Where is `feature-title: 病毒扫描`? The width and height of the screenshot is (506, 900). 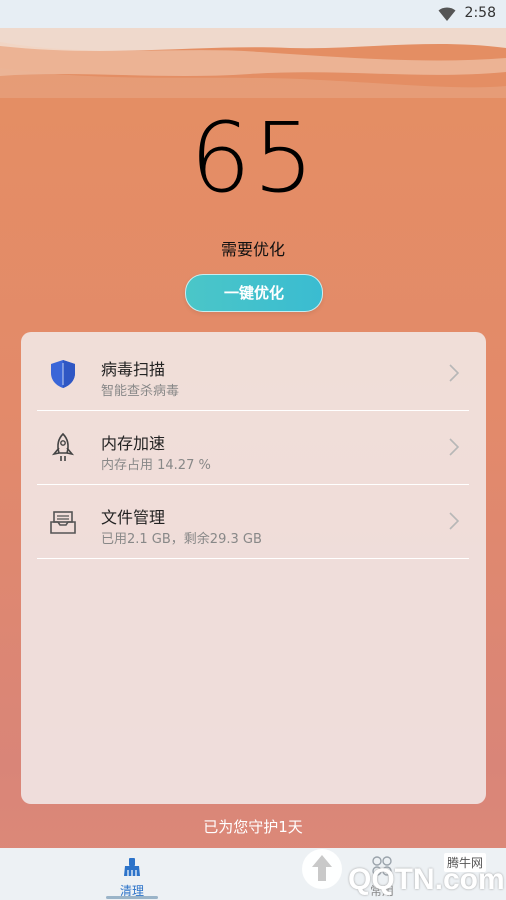 feature-title: 病毒扫描 is located at coordinates (133, 369).